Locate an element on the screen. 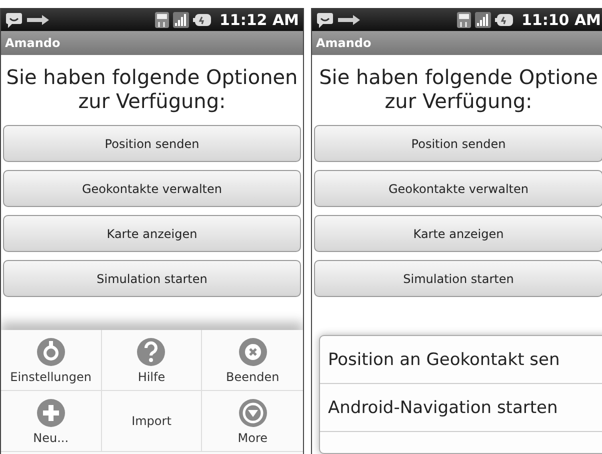 This screenshot has height=454, width=602. plus-icon is located at coordinates (51, 413).